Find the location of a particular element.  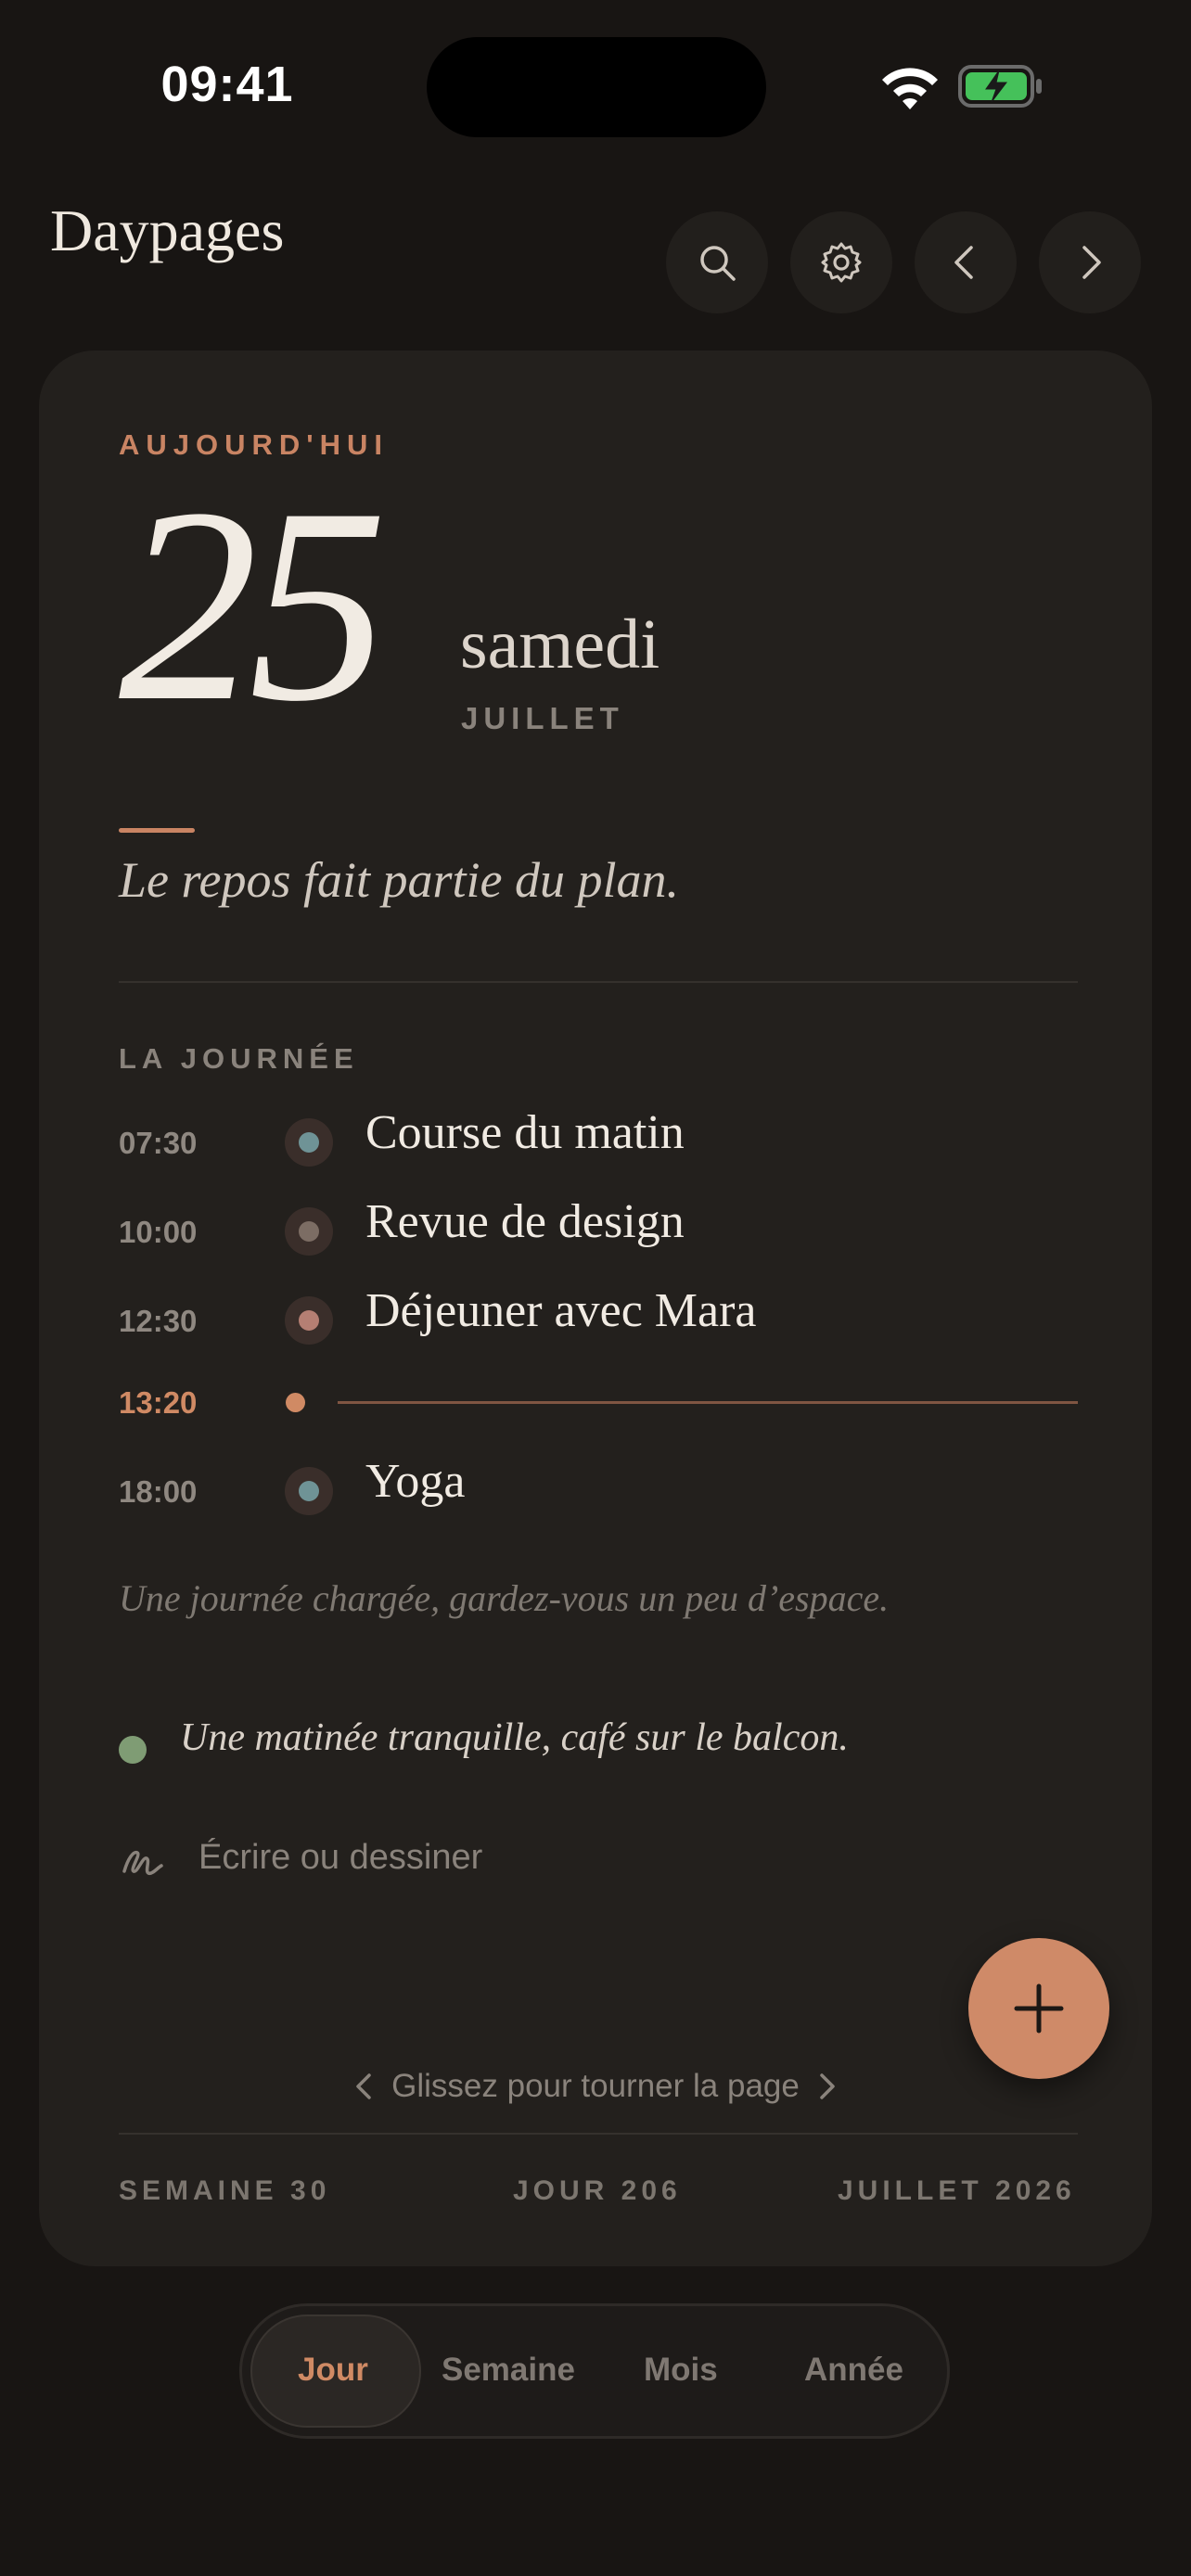

settings-button is located at coordinates (841, 262).